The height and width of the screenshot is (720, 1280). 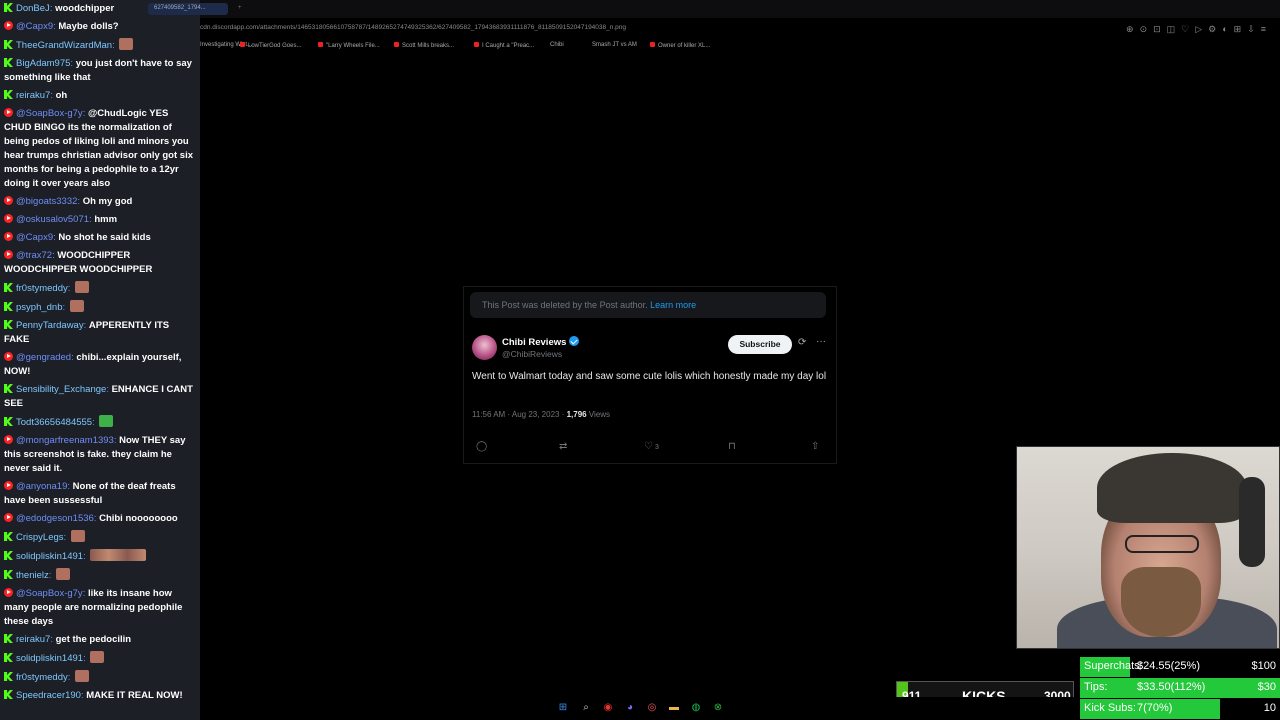 I want to click on avatar, so click(x=484, y=347).